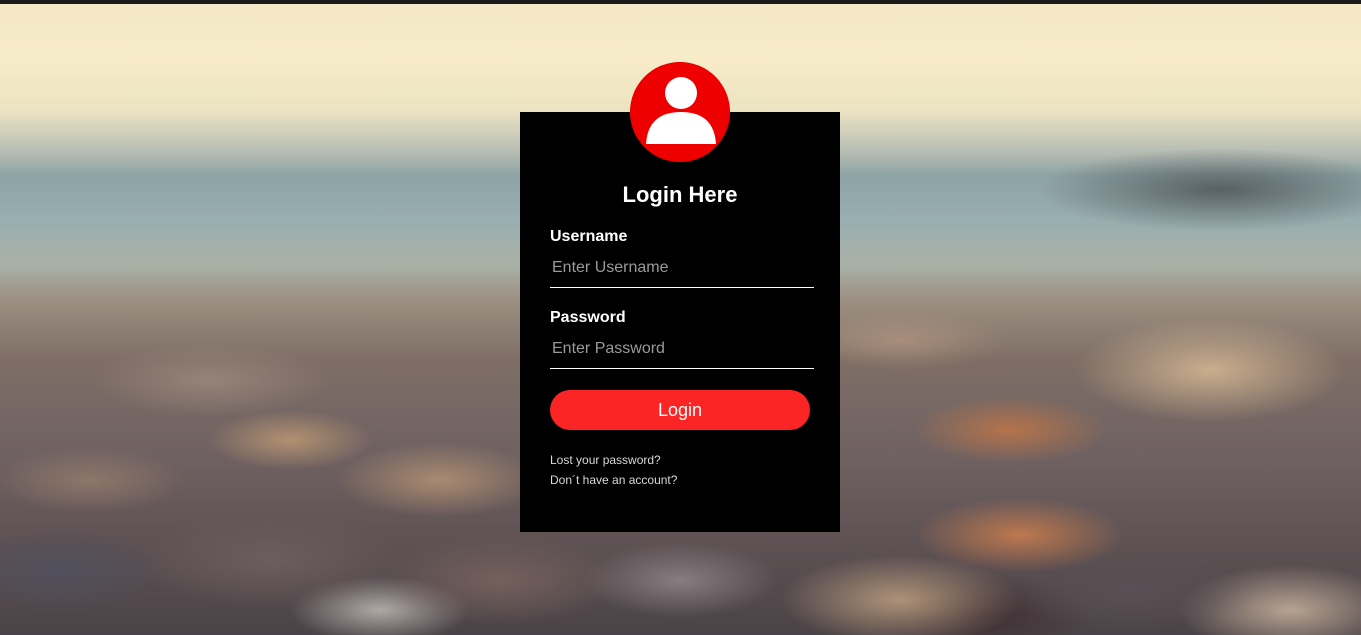 The width and height of the screenshot is (1361, 635). What do you see at coordinates (588, 317) in the screenshot?
I see `password-label: Password` at bounding box center [588, 317].